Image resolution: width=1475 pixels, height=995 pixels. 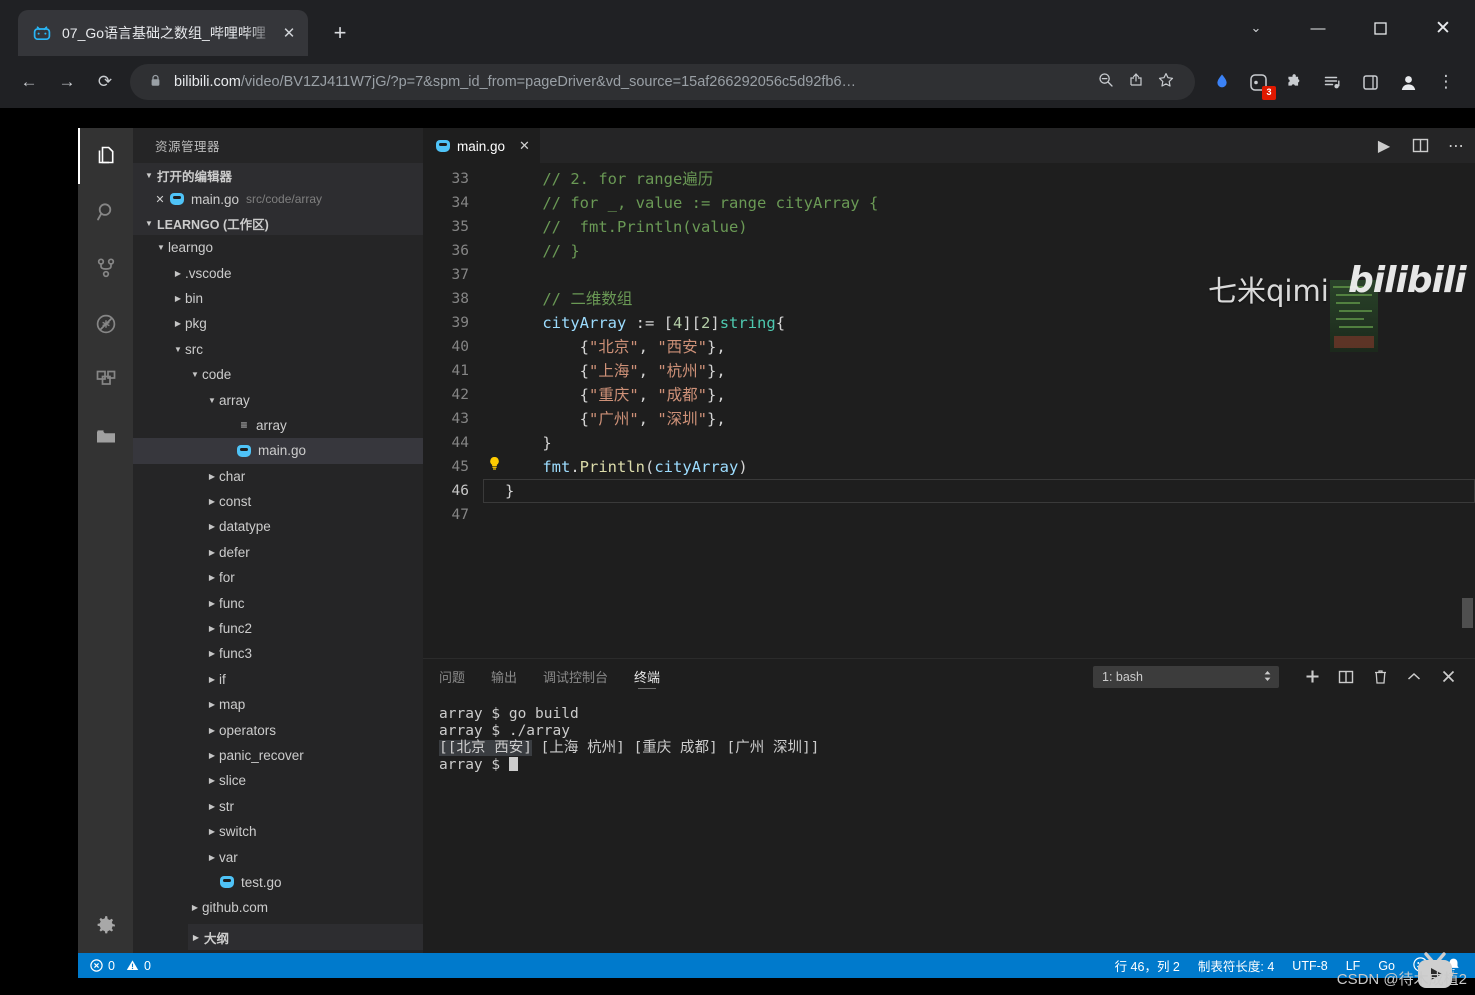 What do you see at coordinates (1318, 28) in the screenshot?
I see `minimize-button: —` at bounding box center [1318, 28].